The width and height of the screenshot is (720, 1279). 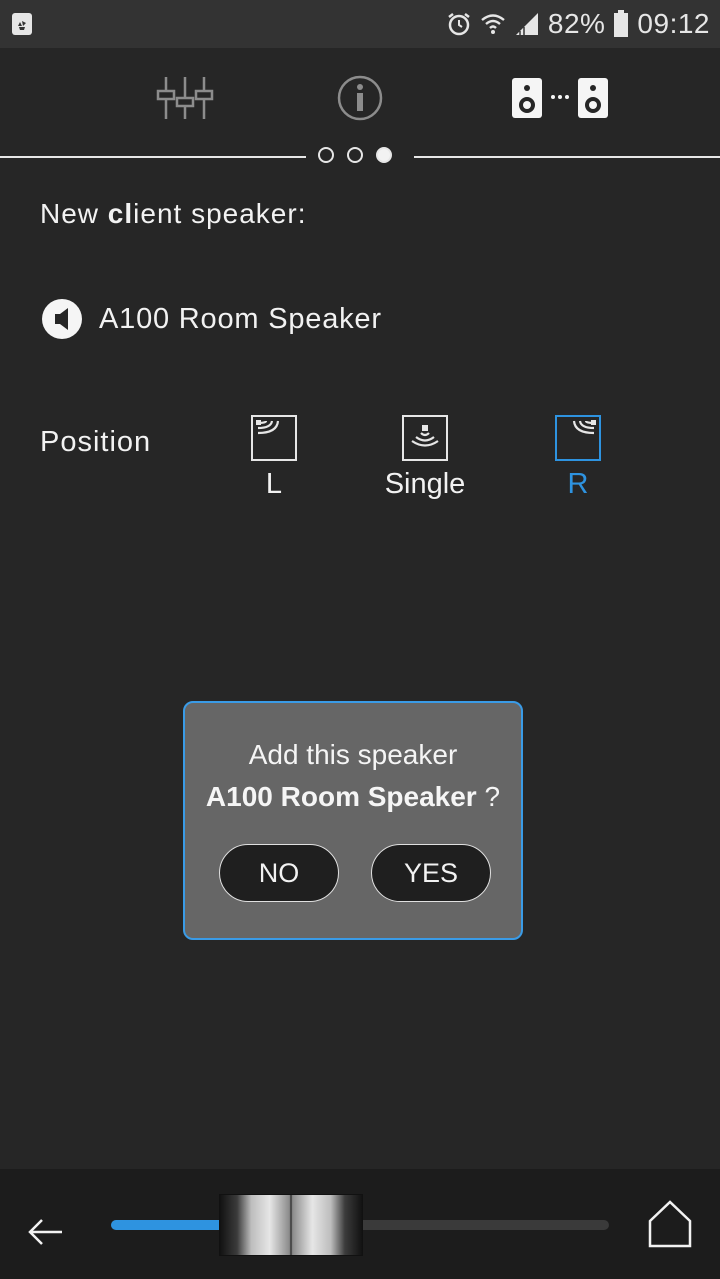 I want to click on tab-equalizer, so click(x=185, y=98).